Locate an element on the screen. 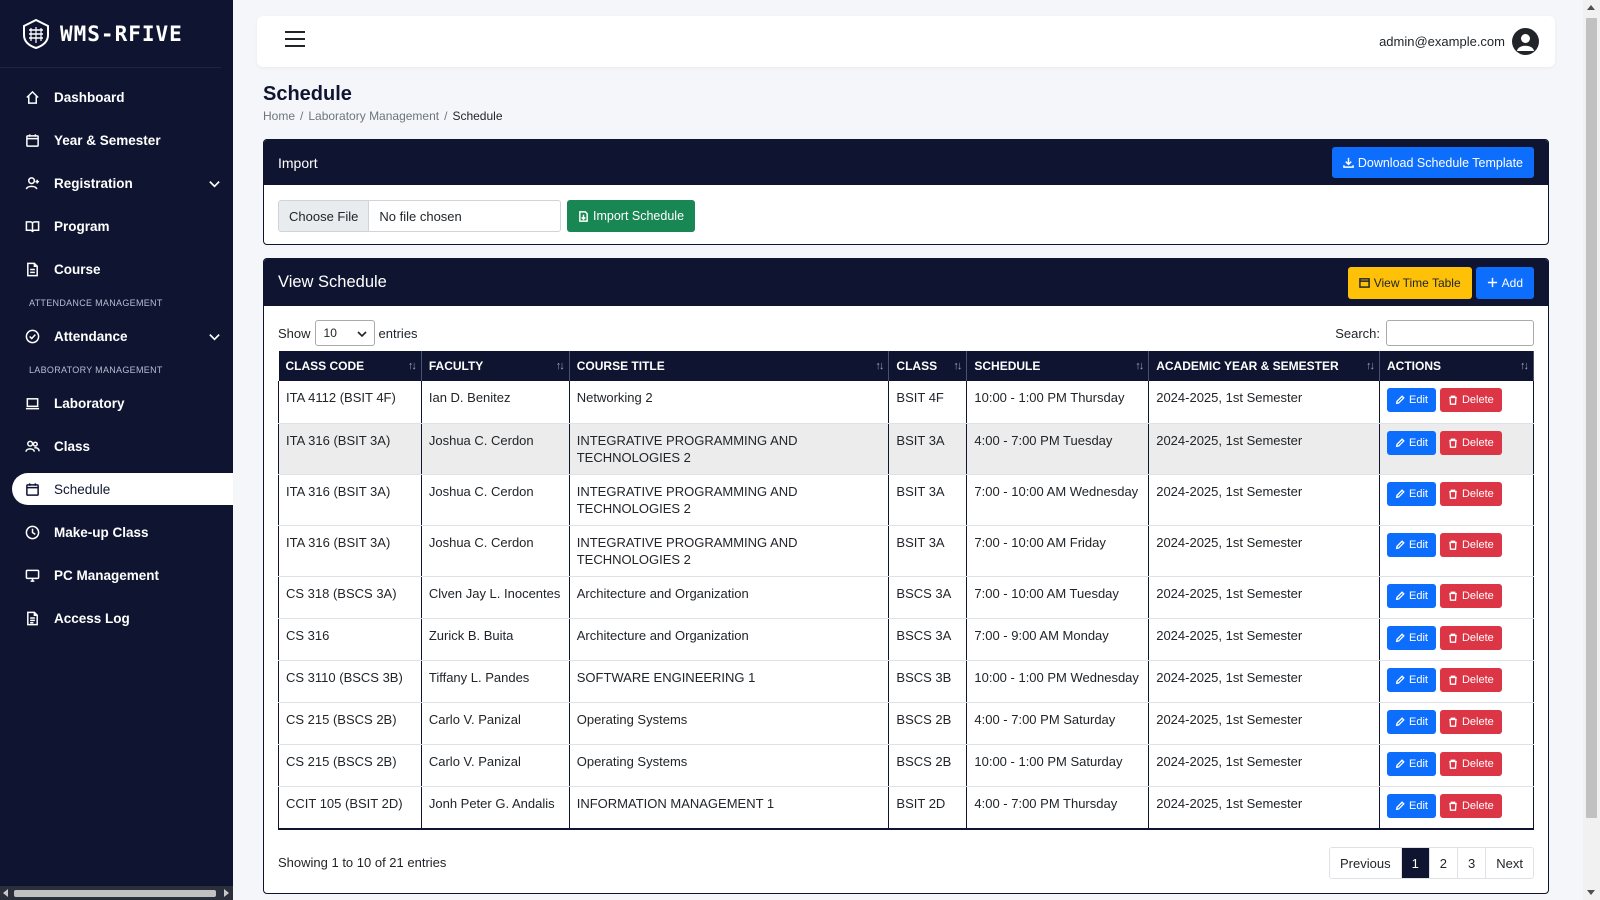 The width and height of the screenshot is (1600, 900). table-cell: Ian D. Benitez is located at coordinates (495, 402).